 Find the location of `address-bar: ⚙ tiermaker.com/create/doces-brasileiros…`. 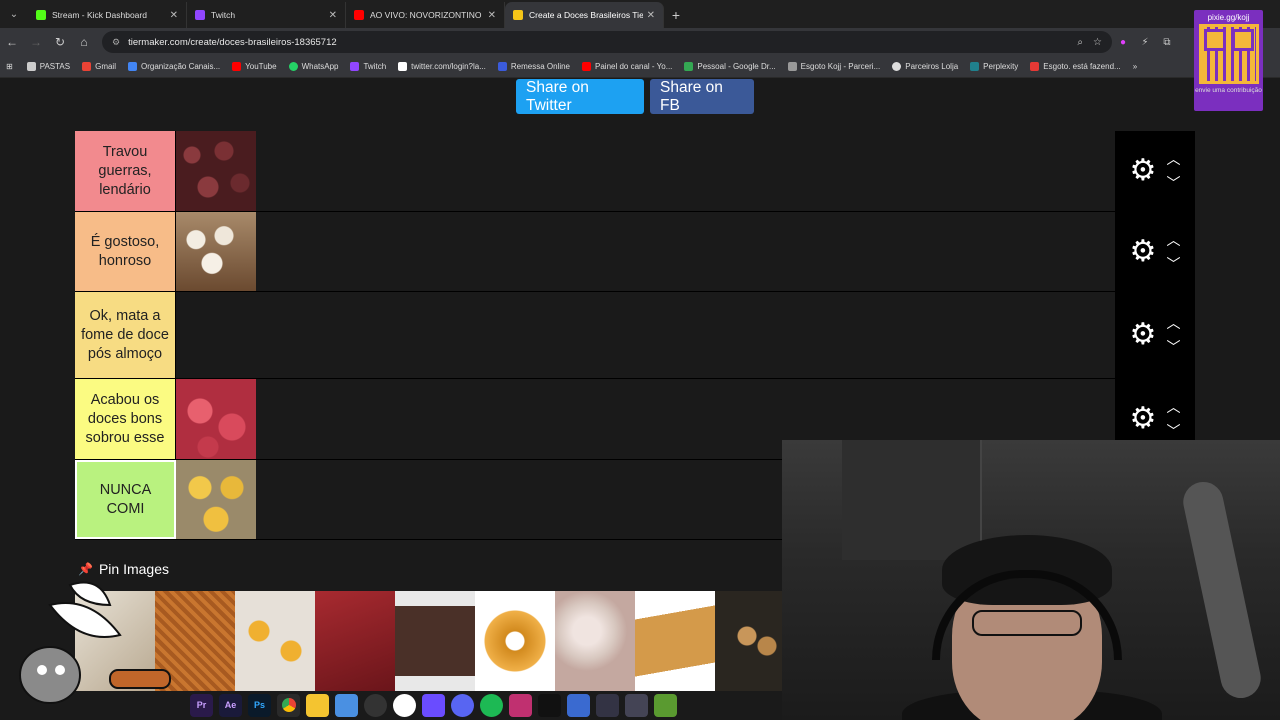

address-bar: ⚙ tiermaker.com/create/doces-brasileiros… is located at coordinates (607, 42).